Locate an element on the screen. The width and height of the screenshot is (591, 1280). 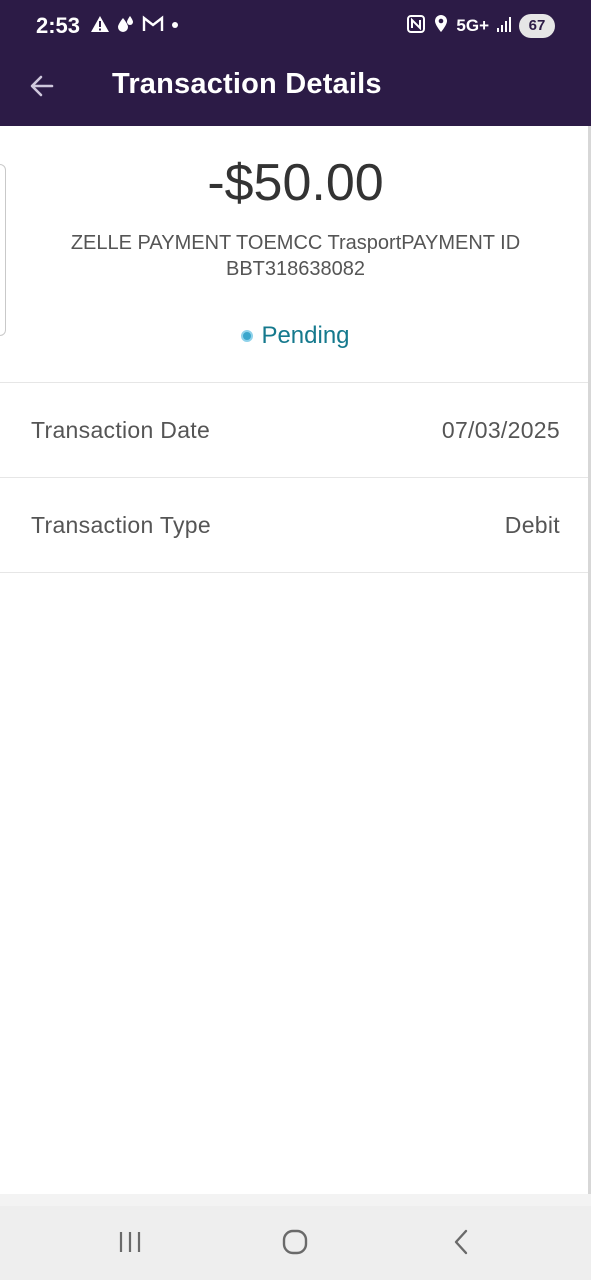
back-button is located at coordinates (42, 88).